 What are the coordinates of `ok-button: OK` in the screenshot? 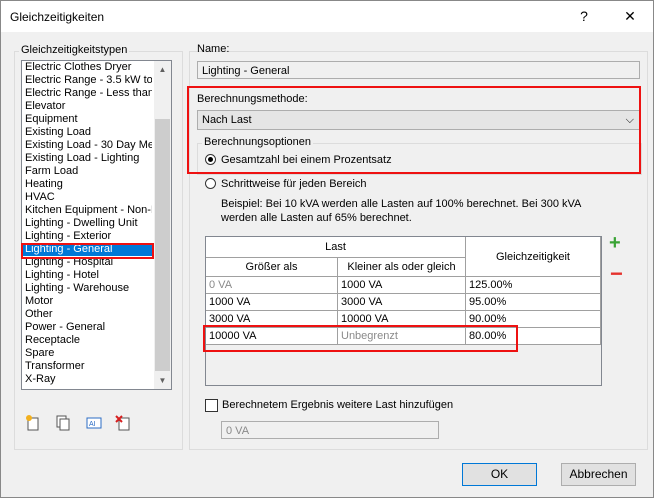 It's located at (499, 474).